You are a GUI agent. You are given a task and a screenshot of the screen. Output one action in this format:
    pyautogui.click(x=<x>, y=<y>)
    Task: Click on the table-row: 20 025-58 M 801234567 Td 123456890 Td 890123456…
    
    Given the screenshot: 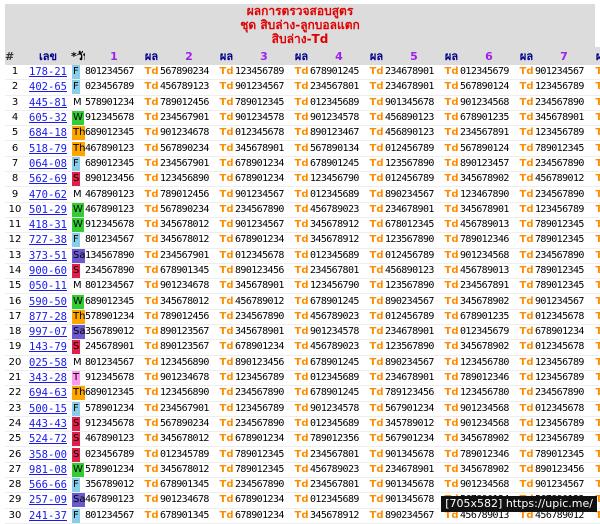 What is the action you would take?
    pyautogui.click(x=302, y=363)
    